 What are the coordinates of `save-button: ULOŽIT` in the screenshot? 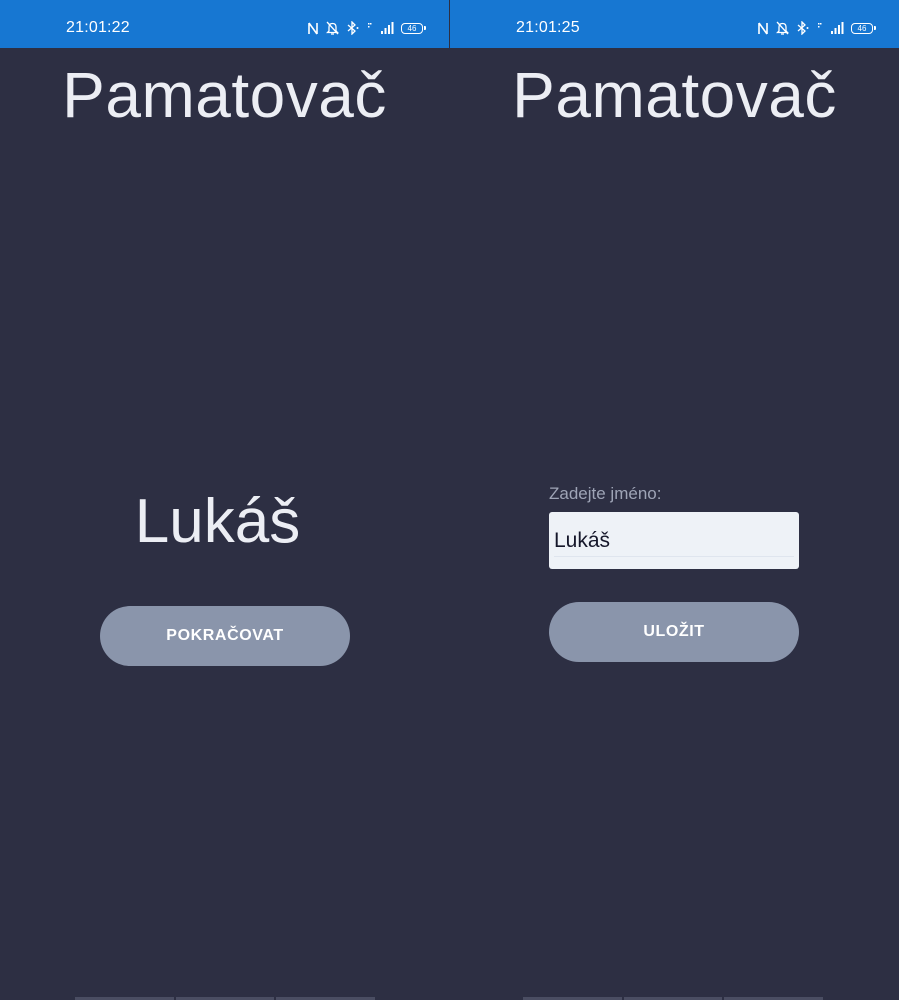 It's located at (674, 632).